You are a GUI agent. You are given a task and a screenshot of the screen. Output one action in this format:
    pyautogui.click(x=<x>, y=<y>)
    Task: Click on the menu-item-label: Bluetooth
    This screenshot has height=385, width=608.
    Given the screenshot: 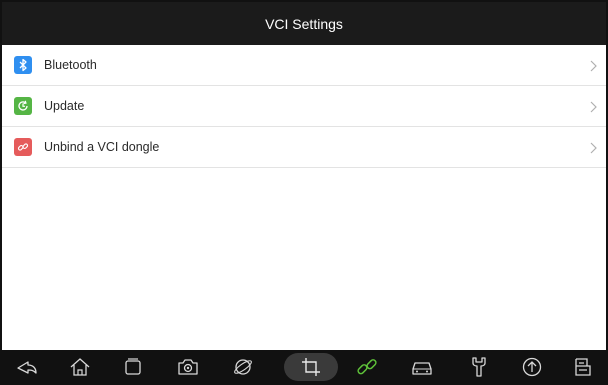 What is the action you would take?
    pyautogui.click(x=70, y=65)
    